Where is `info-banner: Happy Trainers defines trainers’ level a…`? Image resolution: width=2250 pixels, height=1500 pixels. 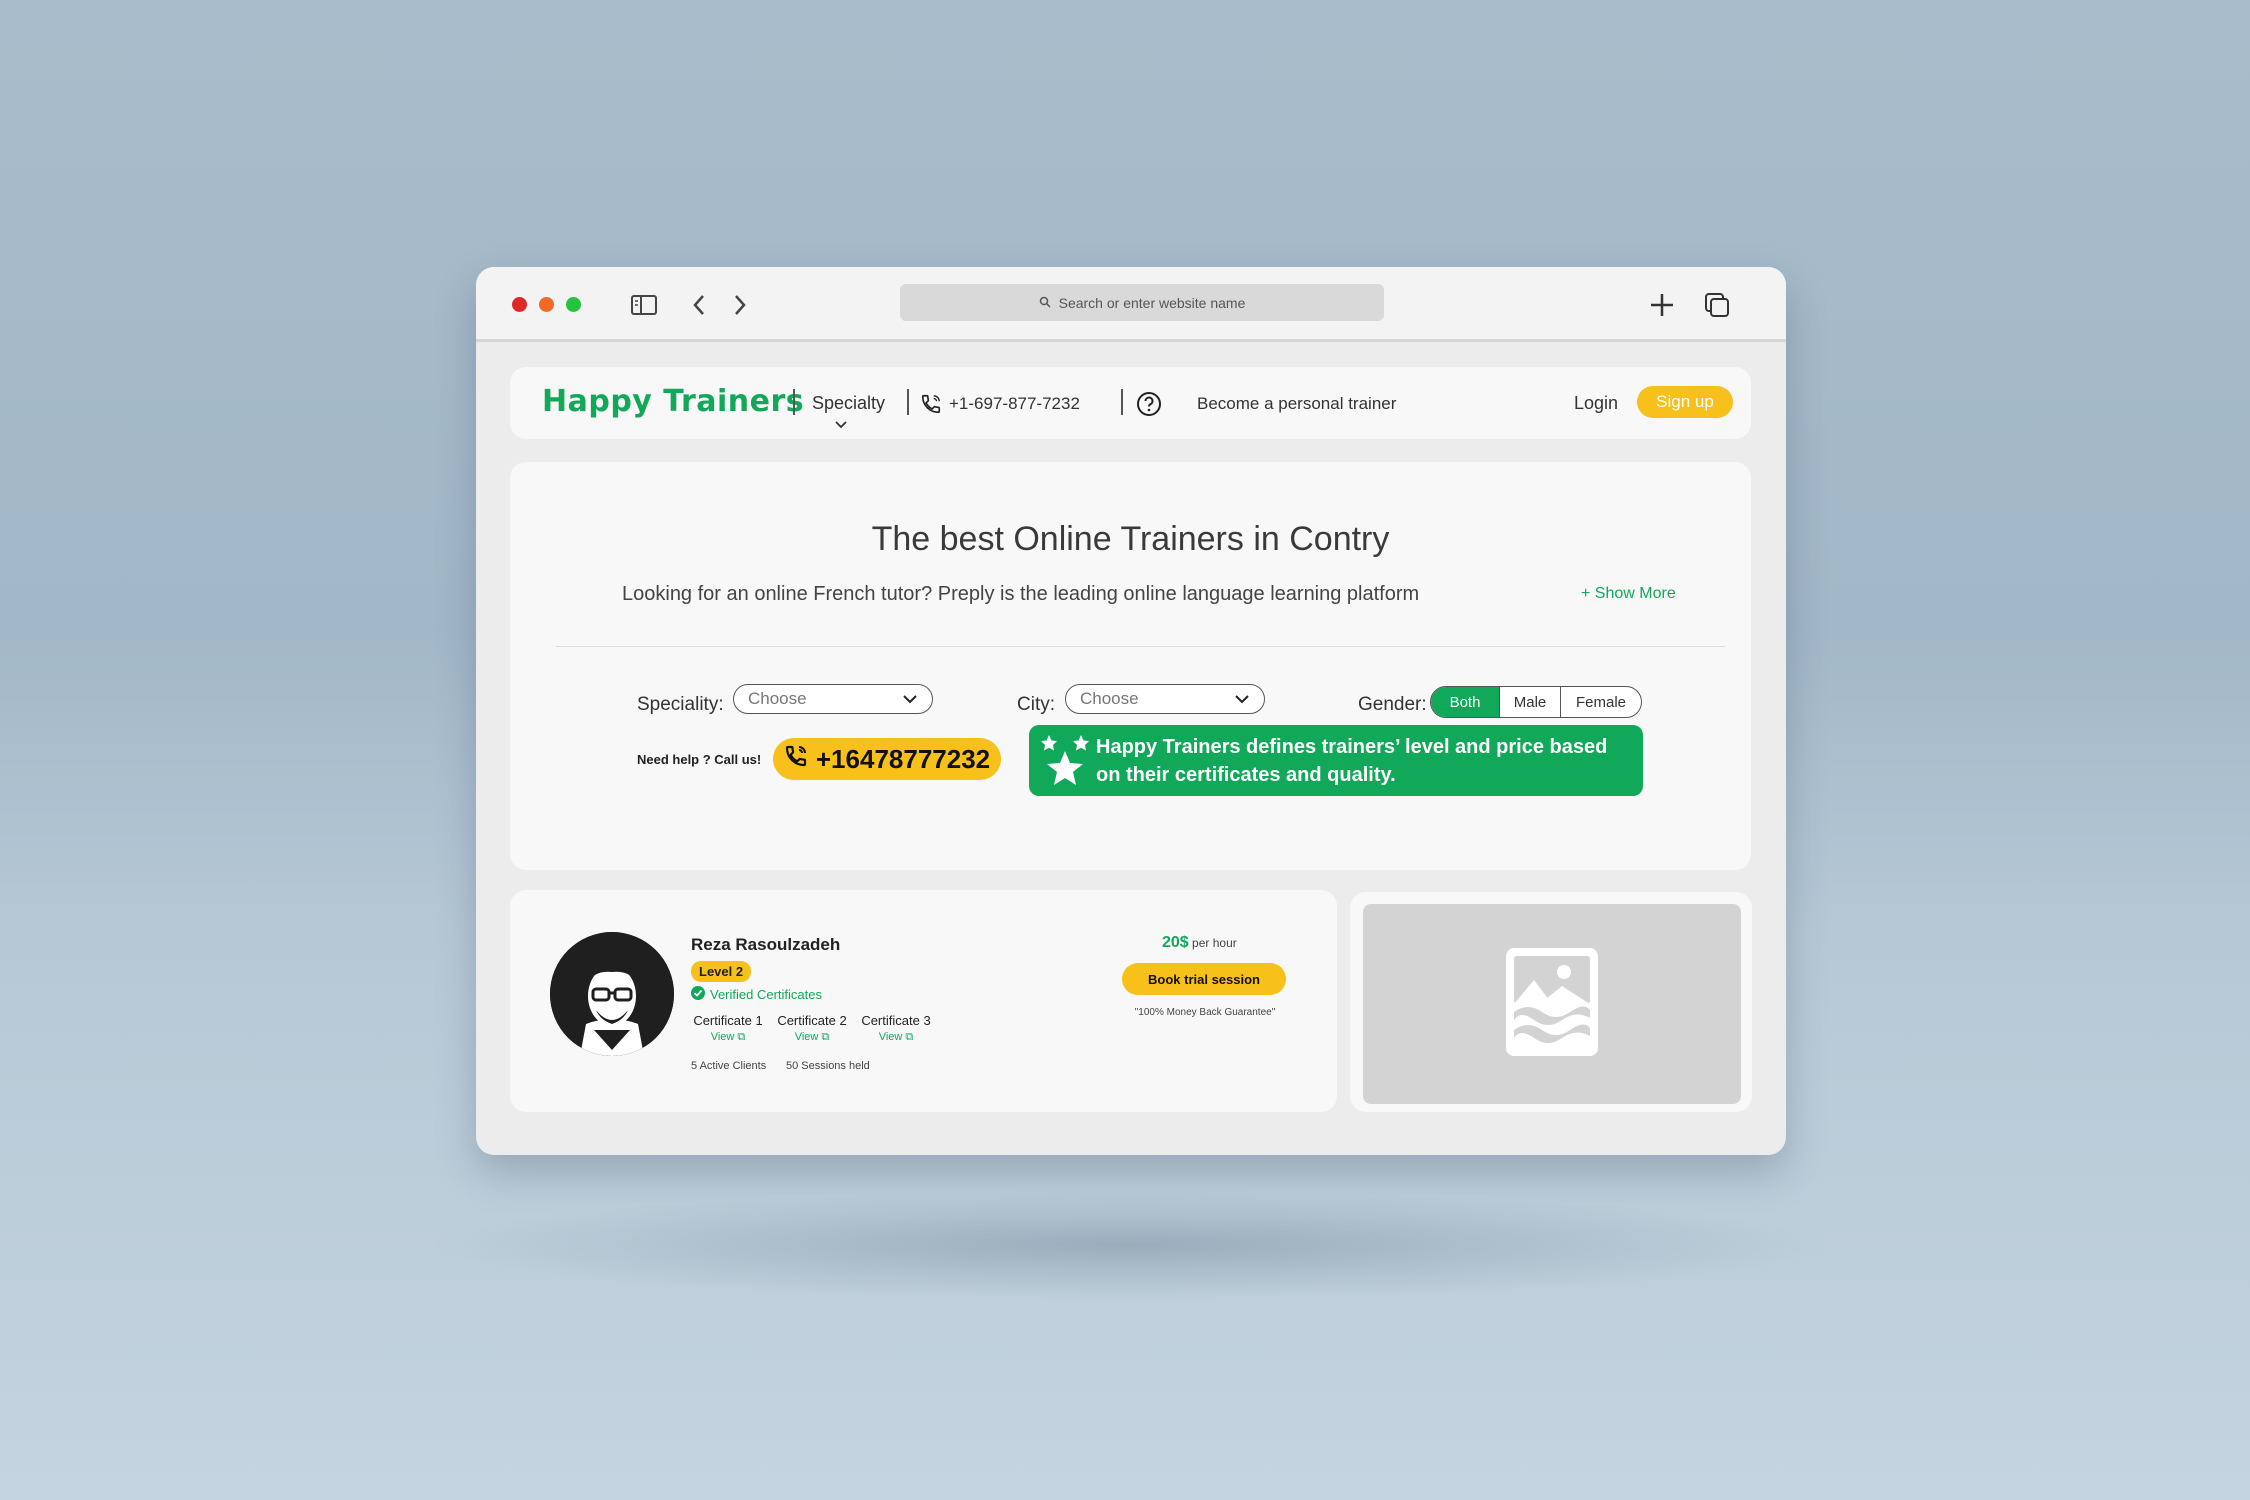 info-banner: Happy Trainers defines trainers’ level a… is located at coordinates (1336, 760).